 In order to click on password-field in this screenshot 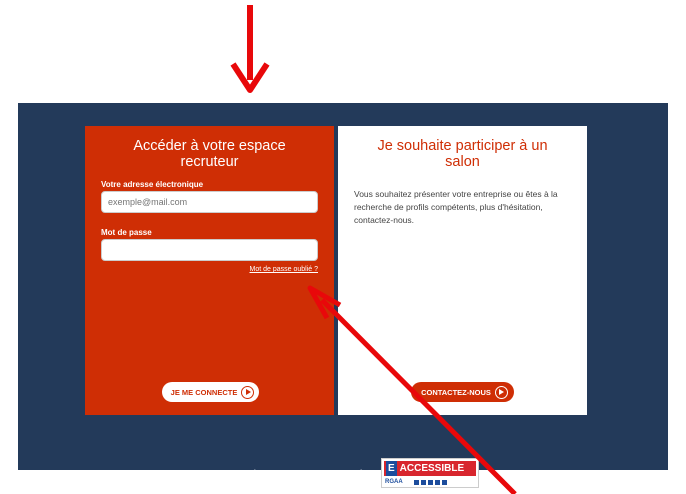, I will do `click(209, 250)`.